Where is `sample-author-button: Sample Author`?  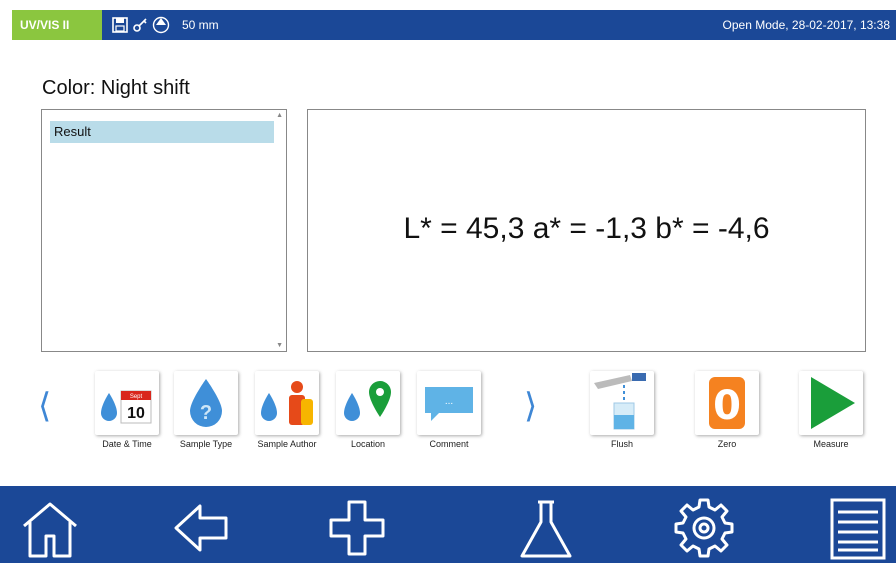 sample-author-button: Sample Author is located at coordinates (287, 410).